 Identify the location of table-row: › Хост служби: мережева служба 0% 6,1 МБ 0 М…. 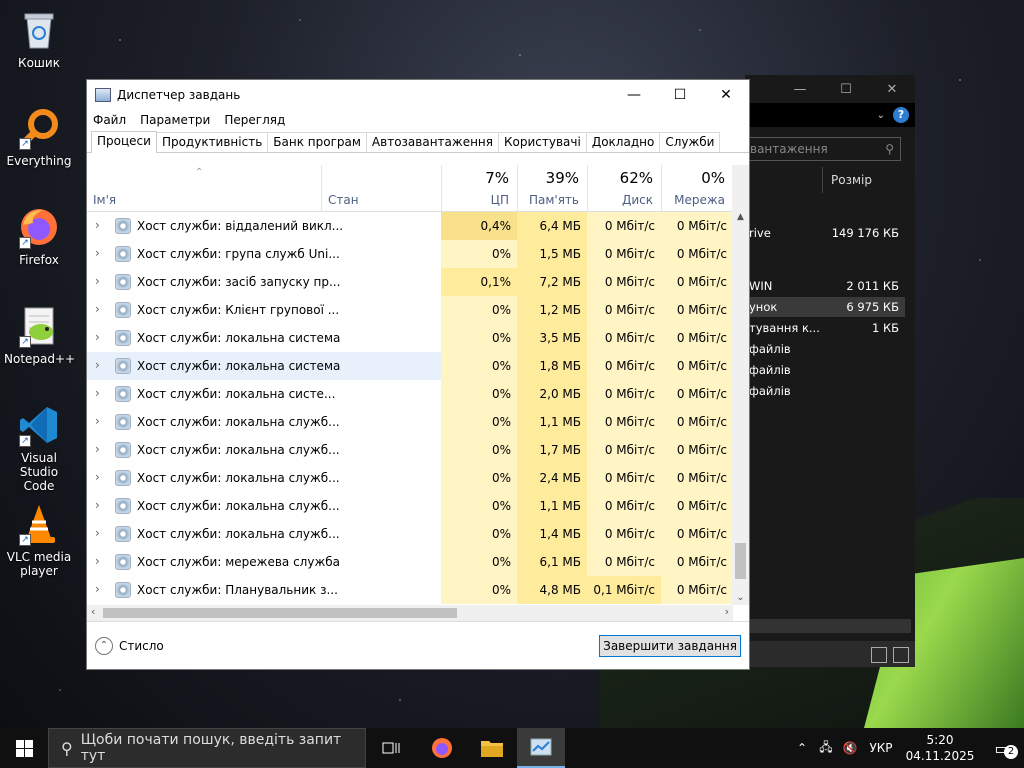
(410, 562).